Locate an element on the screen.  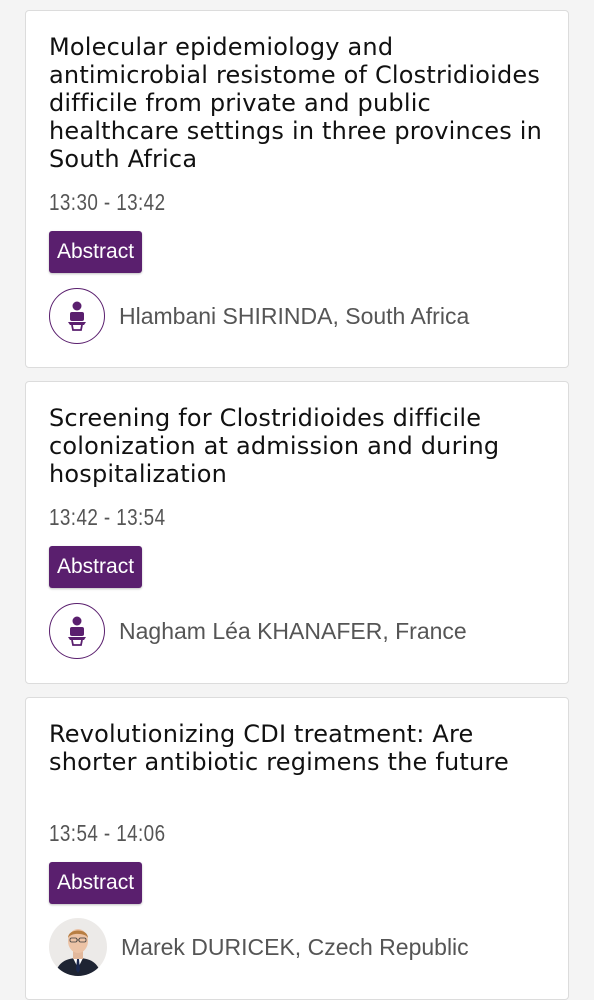
speaker-name: Marek DURICEK, Czech Republic is located at coordinates (295, 946).